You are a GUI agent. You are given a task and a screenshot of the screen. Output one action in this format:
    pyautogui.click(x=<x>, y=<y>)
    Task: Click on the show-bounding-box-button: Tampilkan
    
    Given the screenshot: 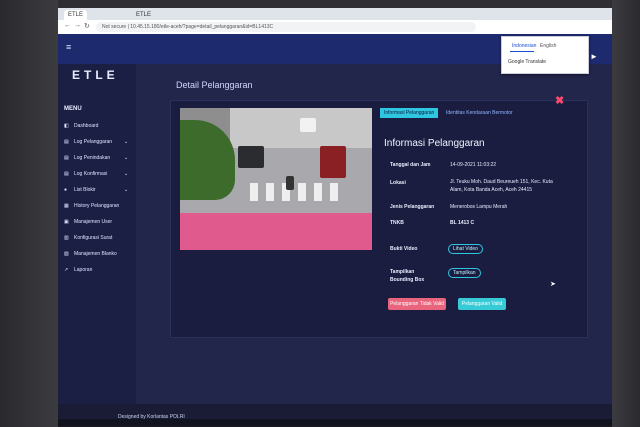 What is the action you would take?
    pyautogui.click(x=464, y=273)
    